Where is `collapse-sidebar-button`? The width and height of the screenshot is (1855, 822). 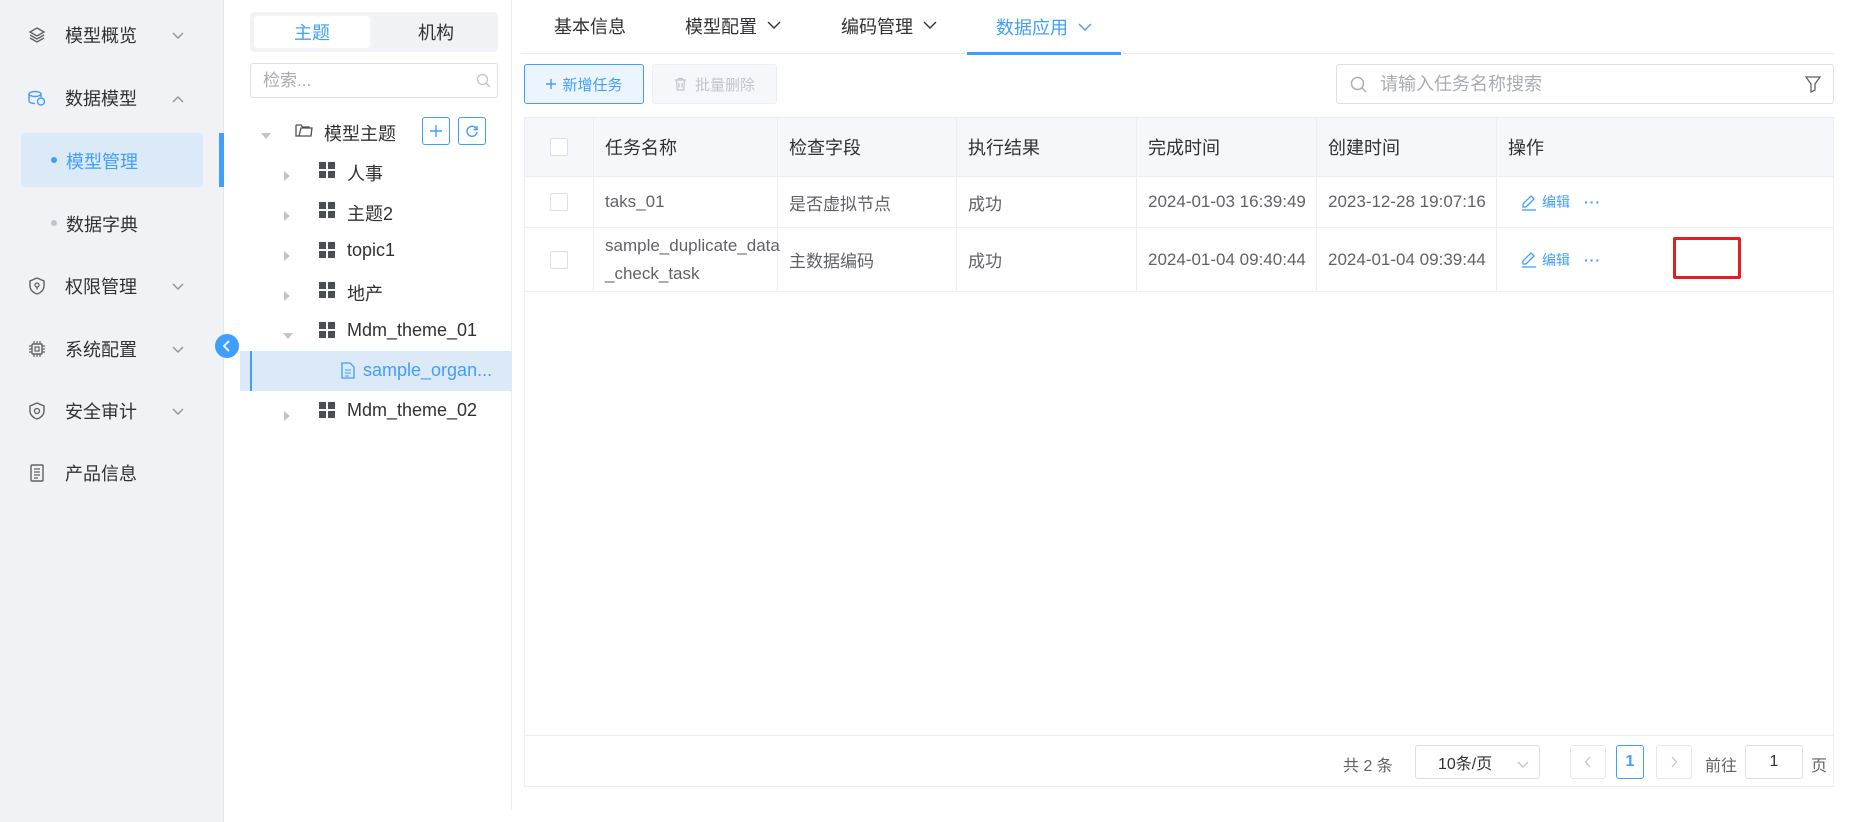
collapse-sidebar-button is located at coordinates (227, 346).